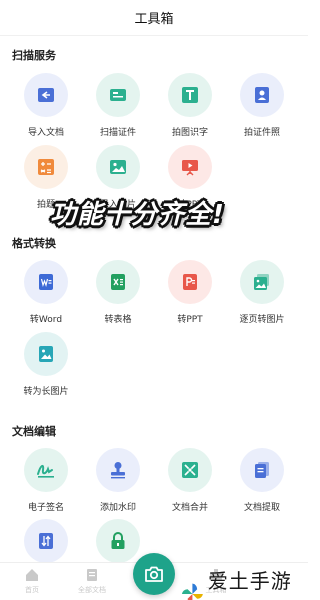  I want to click on nav-label: 首页, so click(32, 590).